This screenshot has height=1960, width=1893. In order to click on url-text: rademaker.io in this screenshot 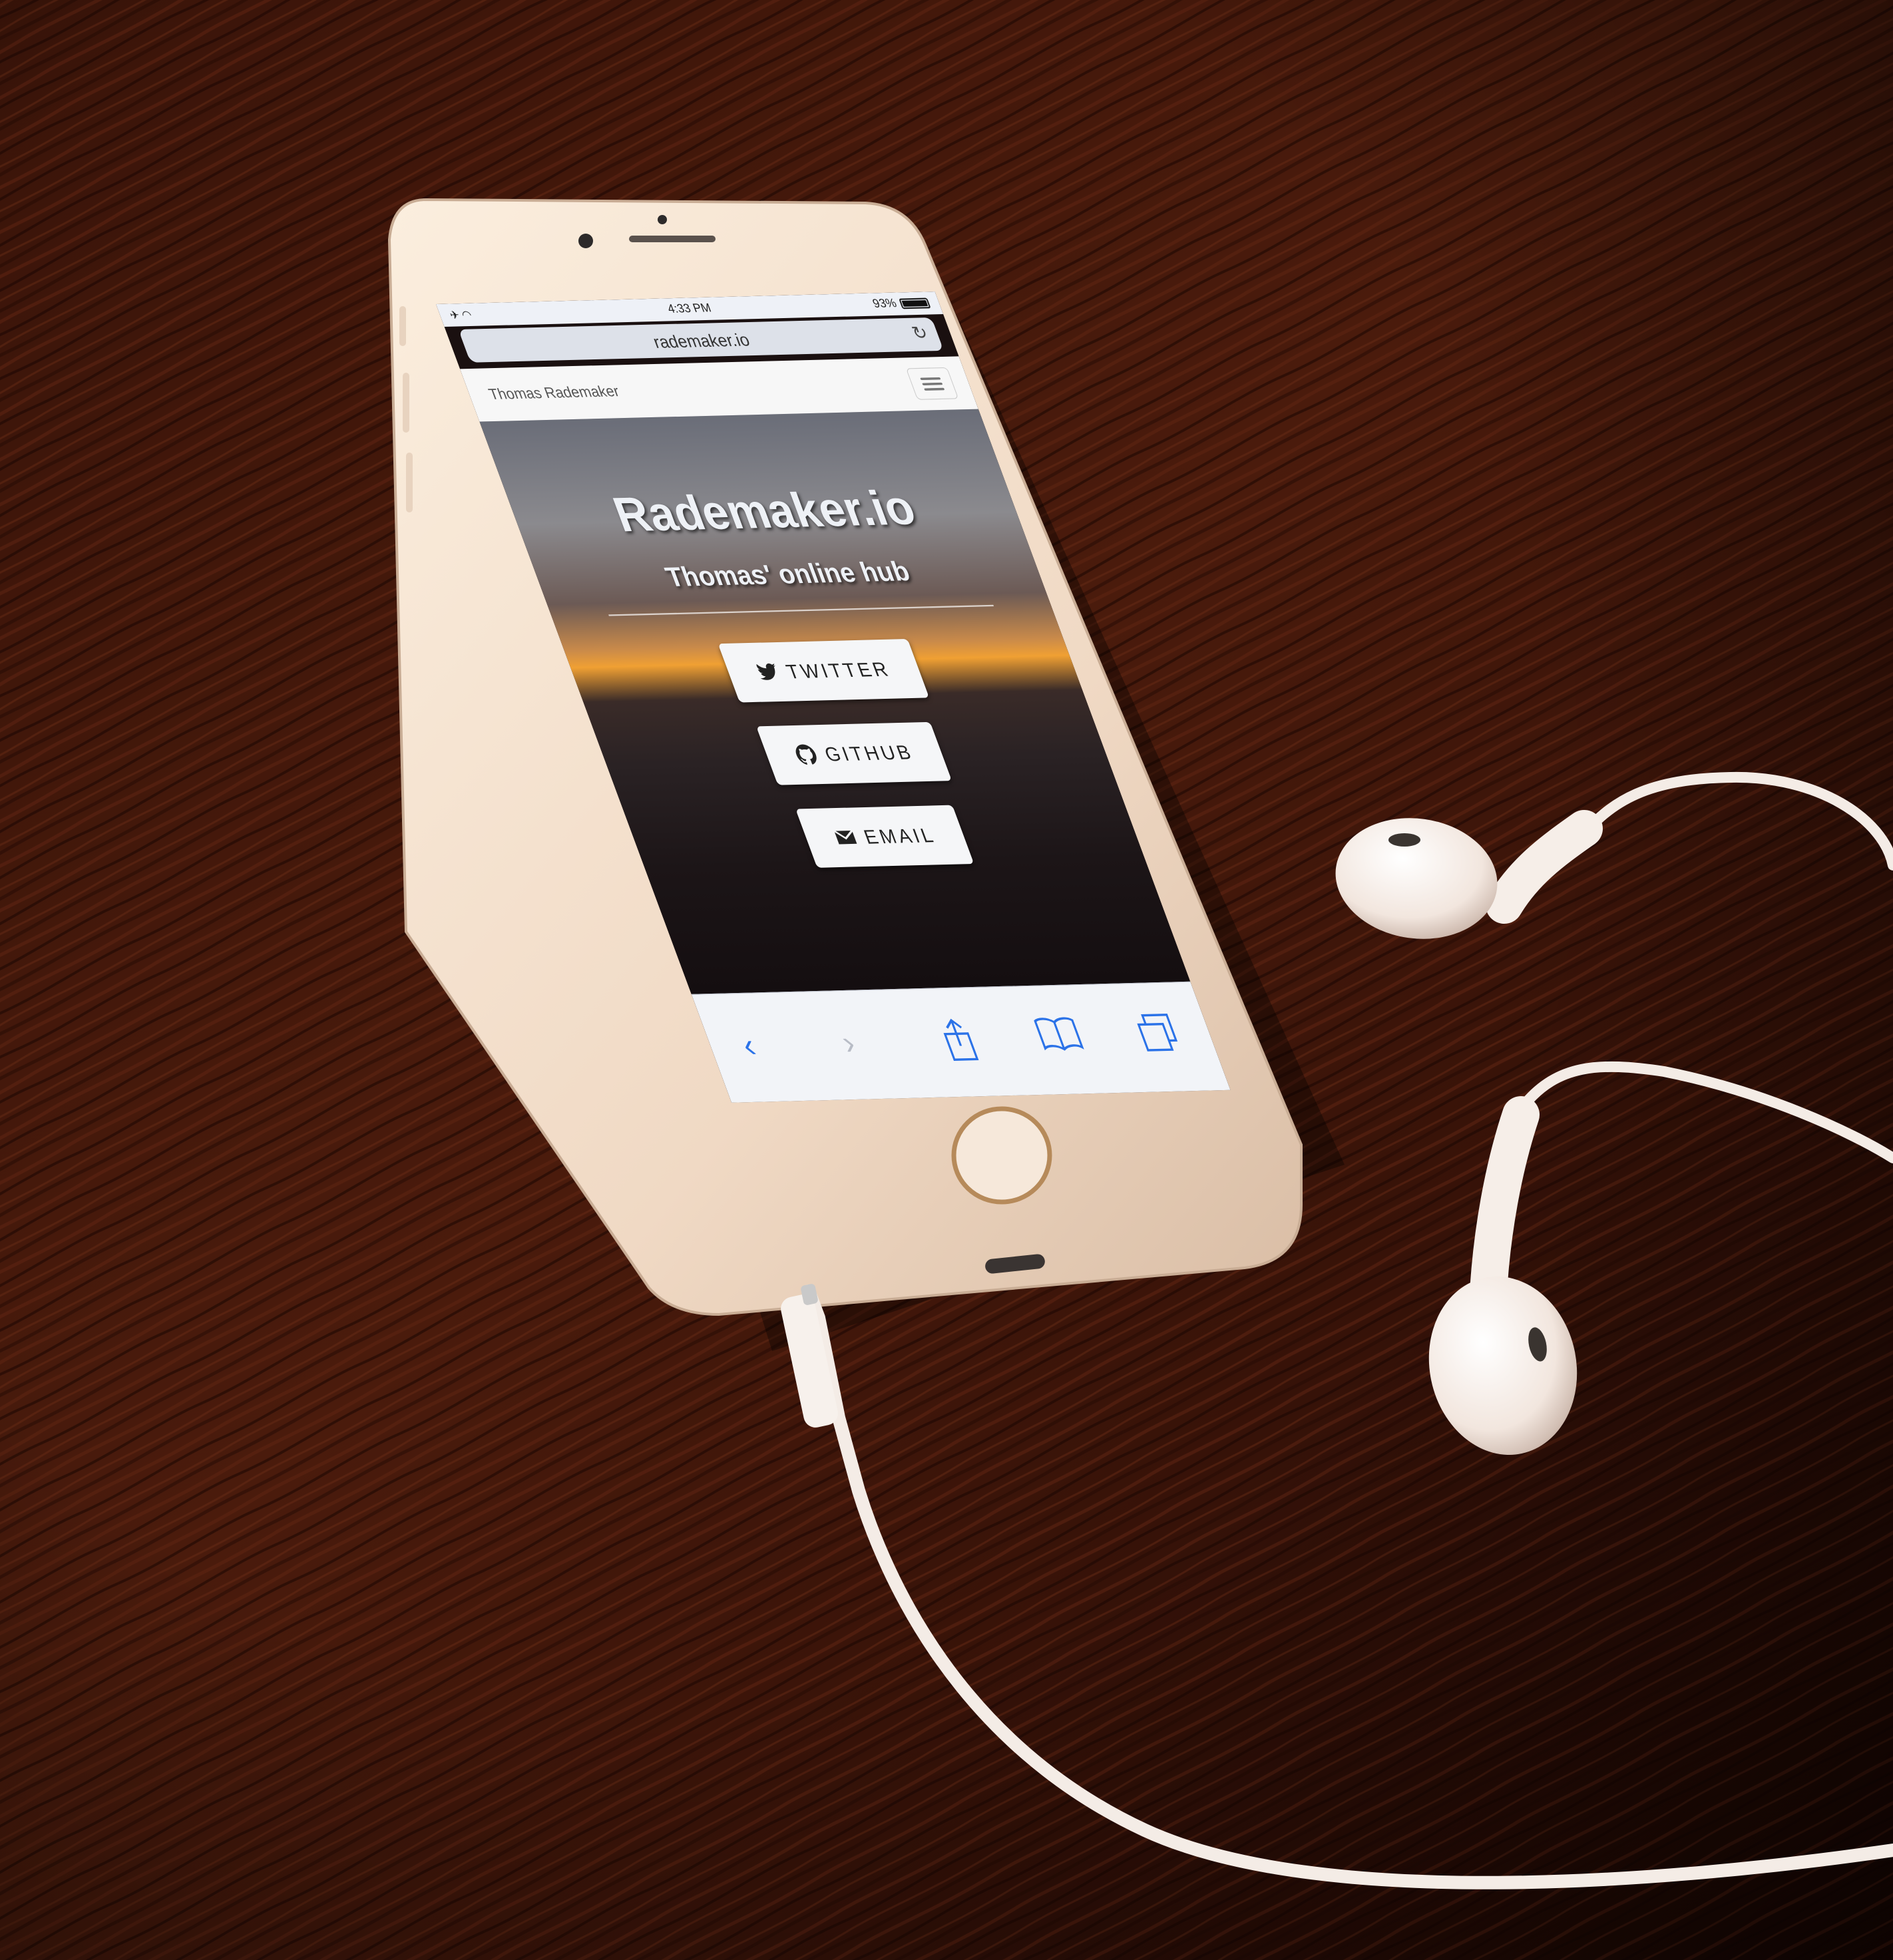, I will do `click(701, 340)`.